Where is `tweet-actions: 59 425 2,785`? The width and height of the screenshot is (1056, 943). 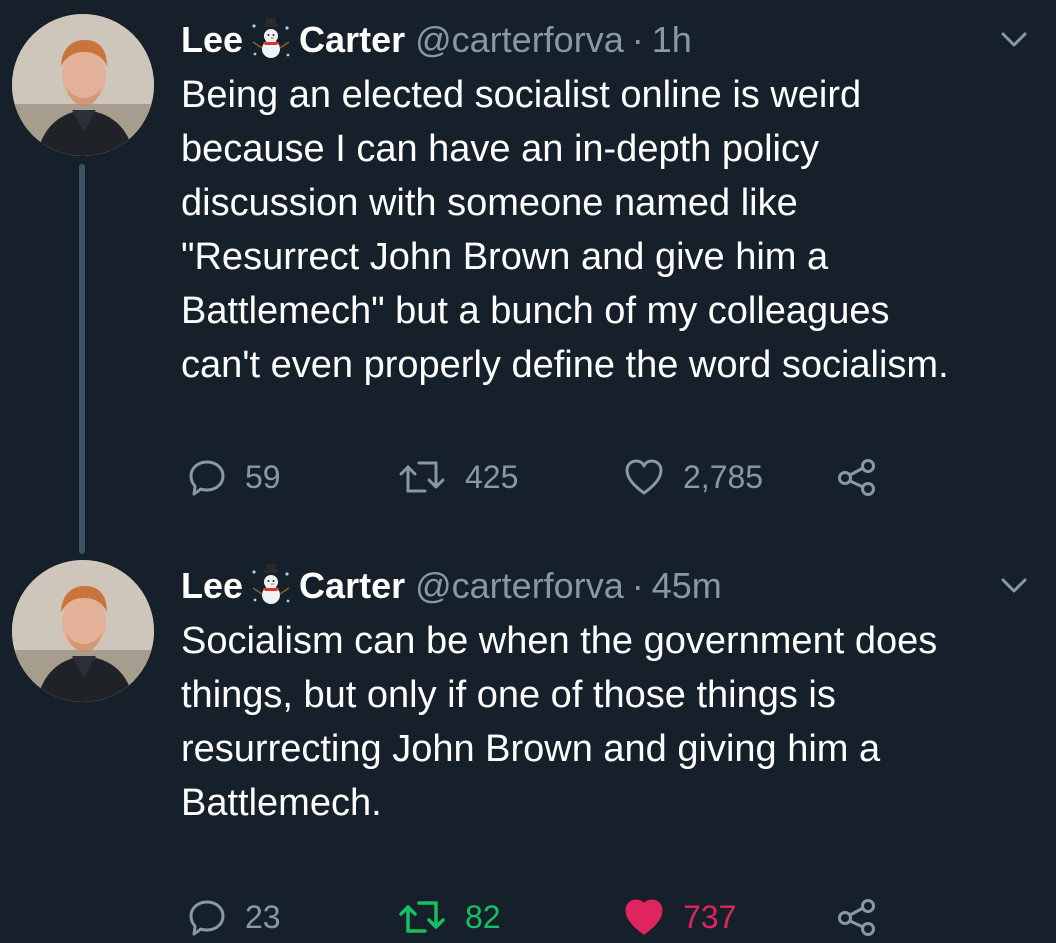
tweet-actions: 59 425 2,785 is located at coordinates (611, 477).